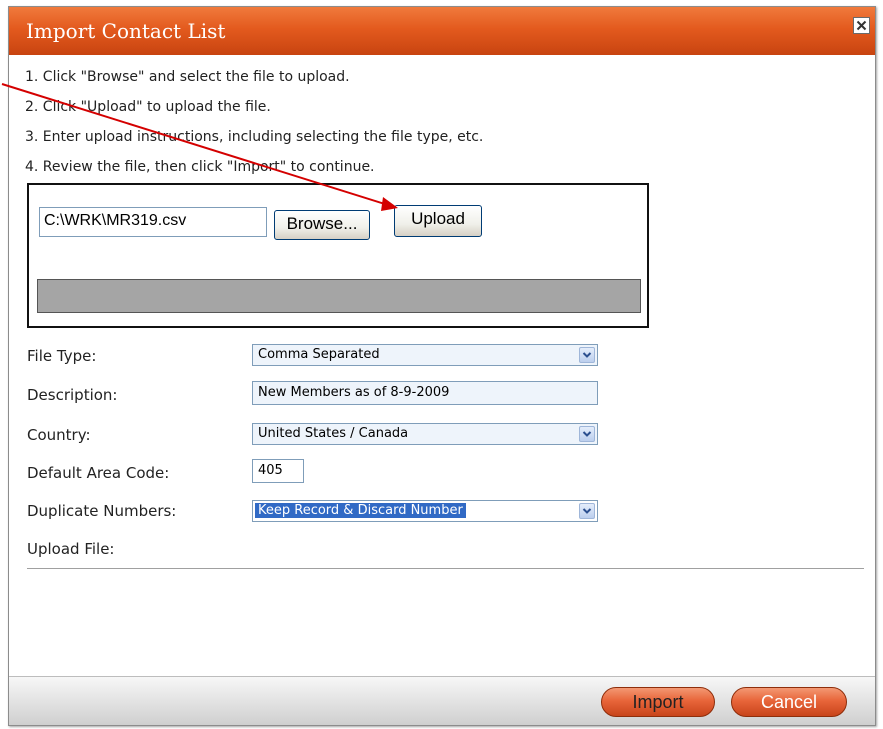 The height and width of the screenshot is (729, 883). Describe the element at coordinates (153, 222) in the screenshot. I see `file-path-input: C:\WRK\MR319.csv` at that location.